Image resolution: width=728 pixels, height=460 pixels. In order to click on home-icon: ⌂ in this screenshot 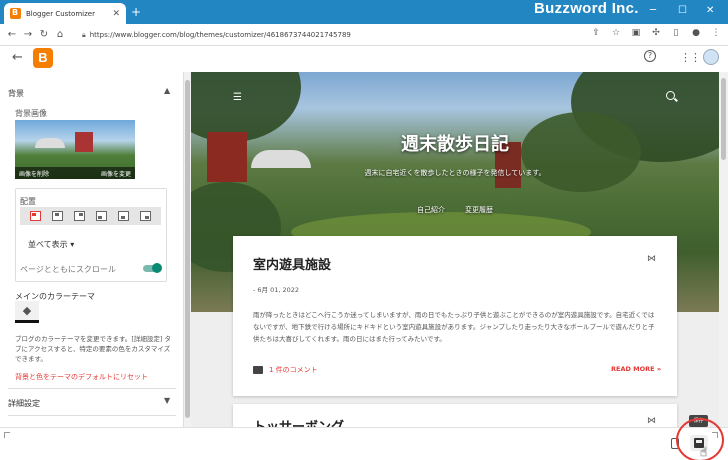, I will do `click(60, 34)`.